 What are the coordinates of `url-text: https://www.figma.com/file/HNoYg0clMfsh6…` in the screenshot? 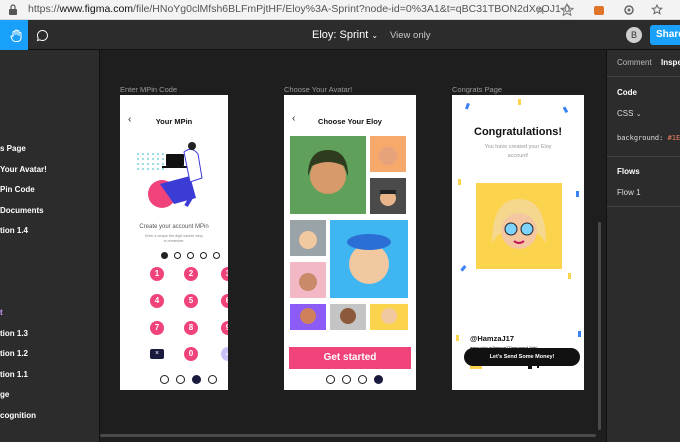 It's located at (299, 9).